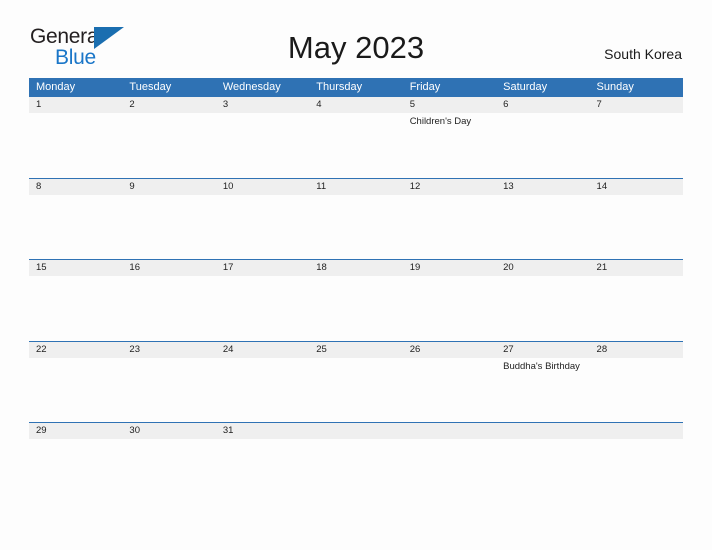  Describe the element at coordinates (542, 350) in the screenshot. I see `day-number: 27` at that location.